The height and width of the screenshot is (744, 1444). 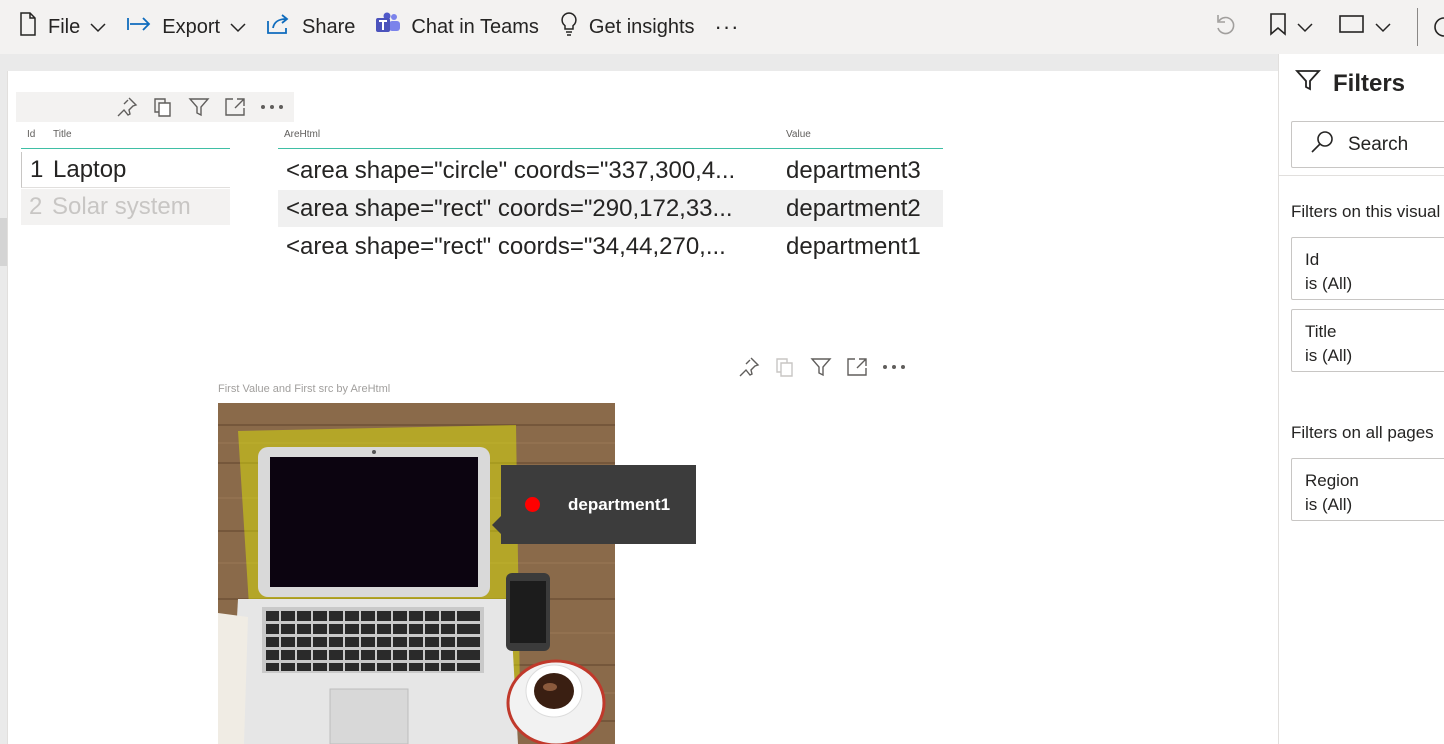 What do you see at coordinates (329, 26) in the screenshot?
I see `share-label: Share` at bounding box center [329, 26].